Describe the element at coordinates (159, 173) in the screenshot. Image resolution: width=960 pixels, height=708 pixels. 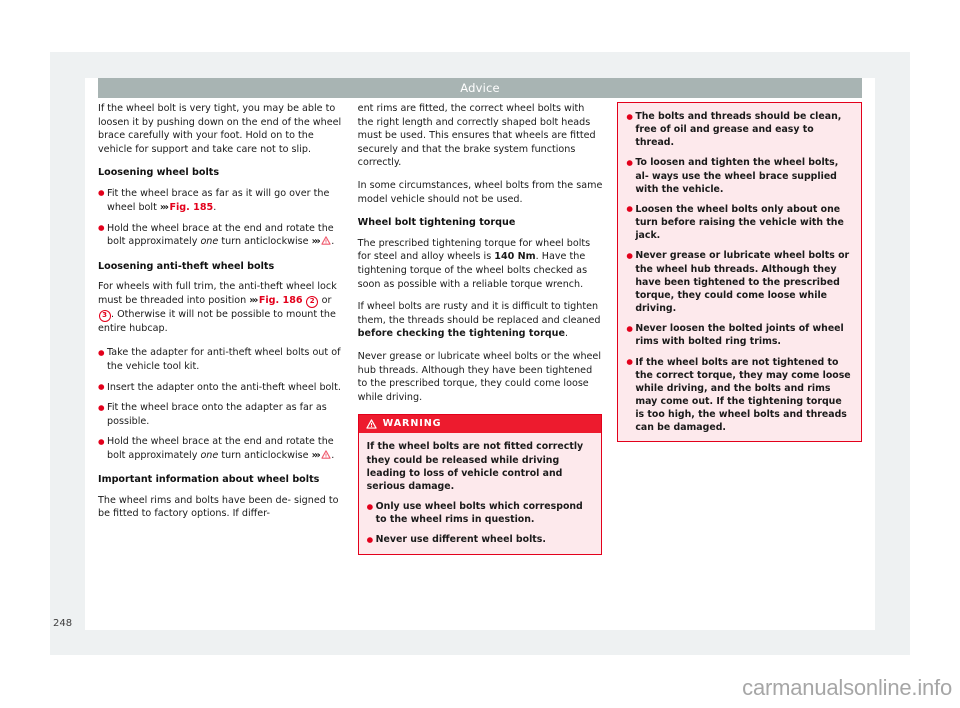
I see `heading-loosening-wheel-bolts: Loosening wheel bolts` at that location.